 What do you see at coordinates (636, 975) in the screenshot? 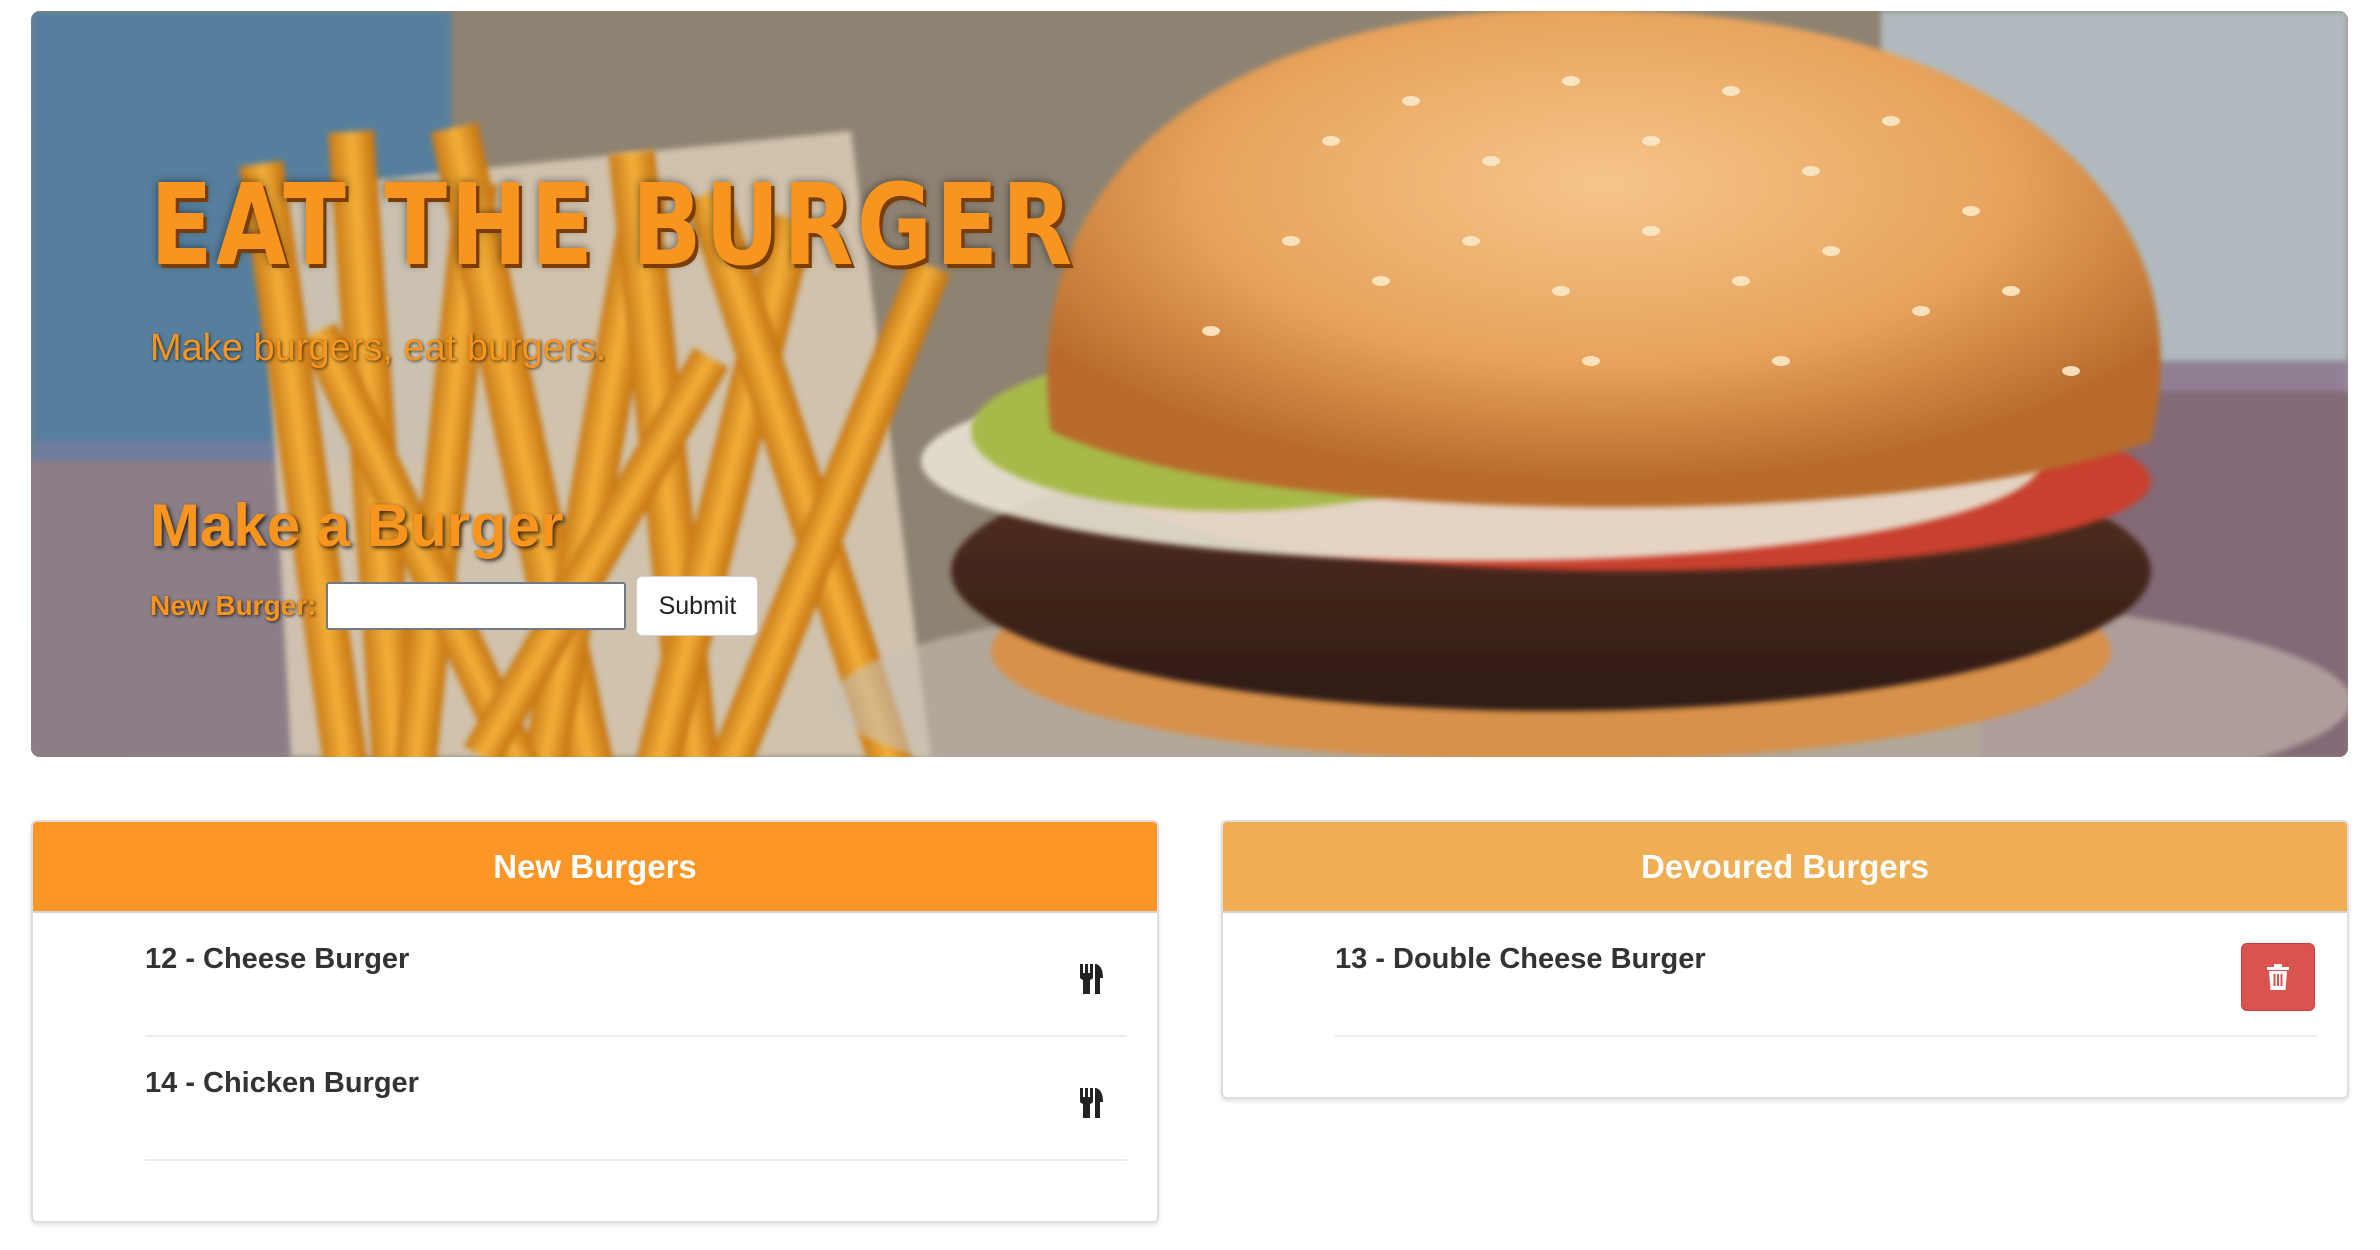
I see `list-item: 12 - Cheese Burger` at bounding box center [636, 975].